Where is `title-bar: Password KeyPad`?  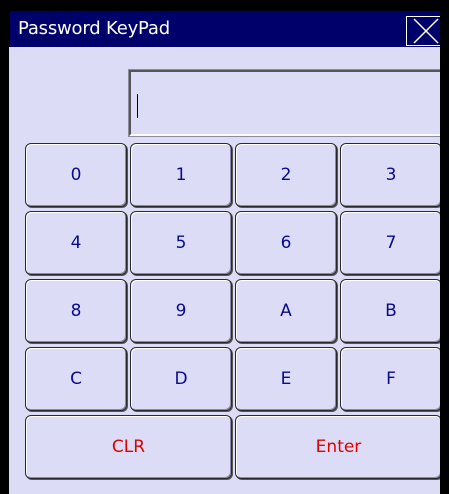 title-bar: Password KeyPad is located at coordinates (229, 29).